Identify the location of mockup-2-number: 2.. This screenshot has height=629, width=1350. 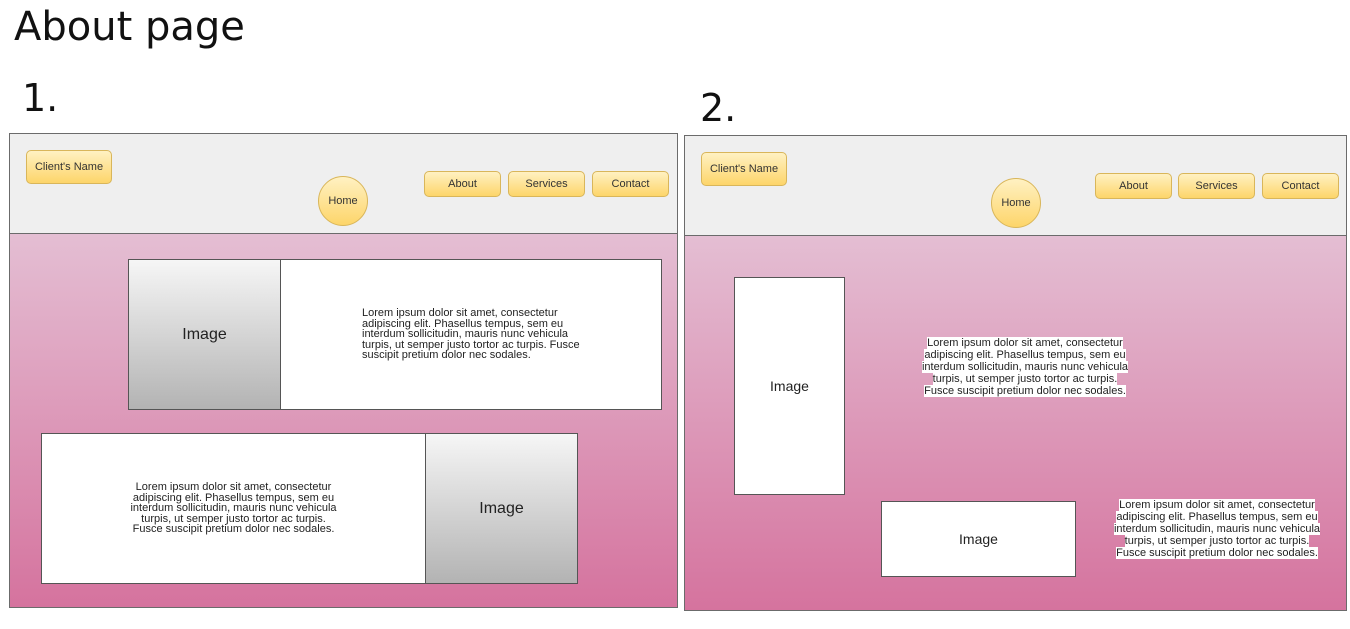
(718, 108).